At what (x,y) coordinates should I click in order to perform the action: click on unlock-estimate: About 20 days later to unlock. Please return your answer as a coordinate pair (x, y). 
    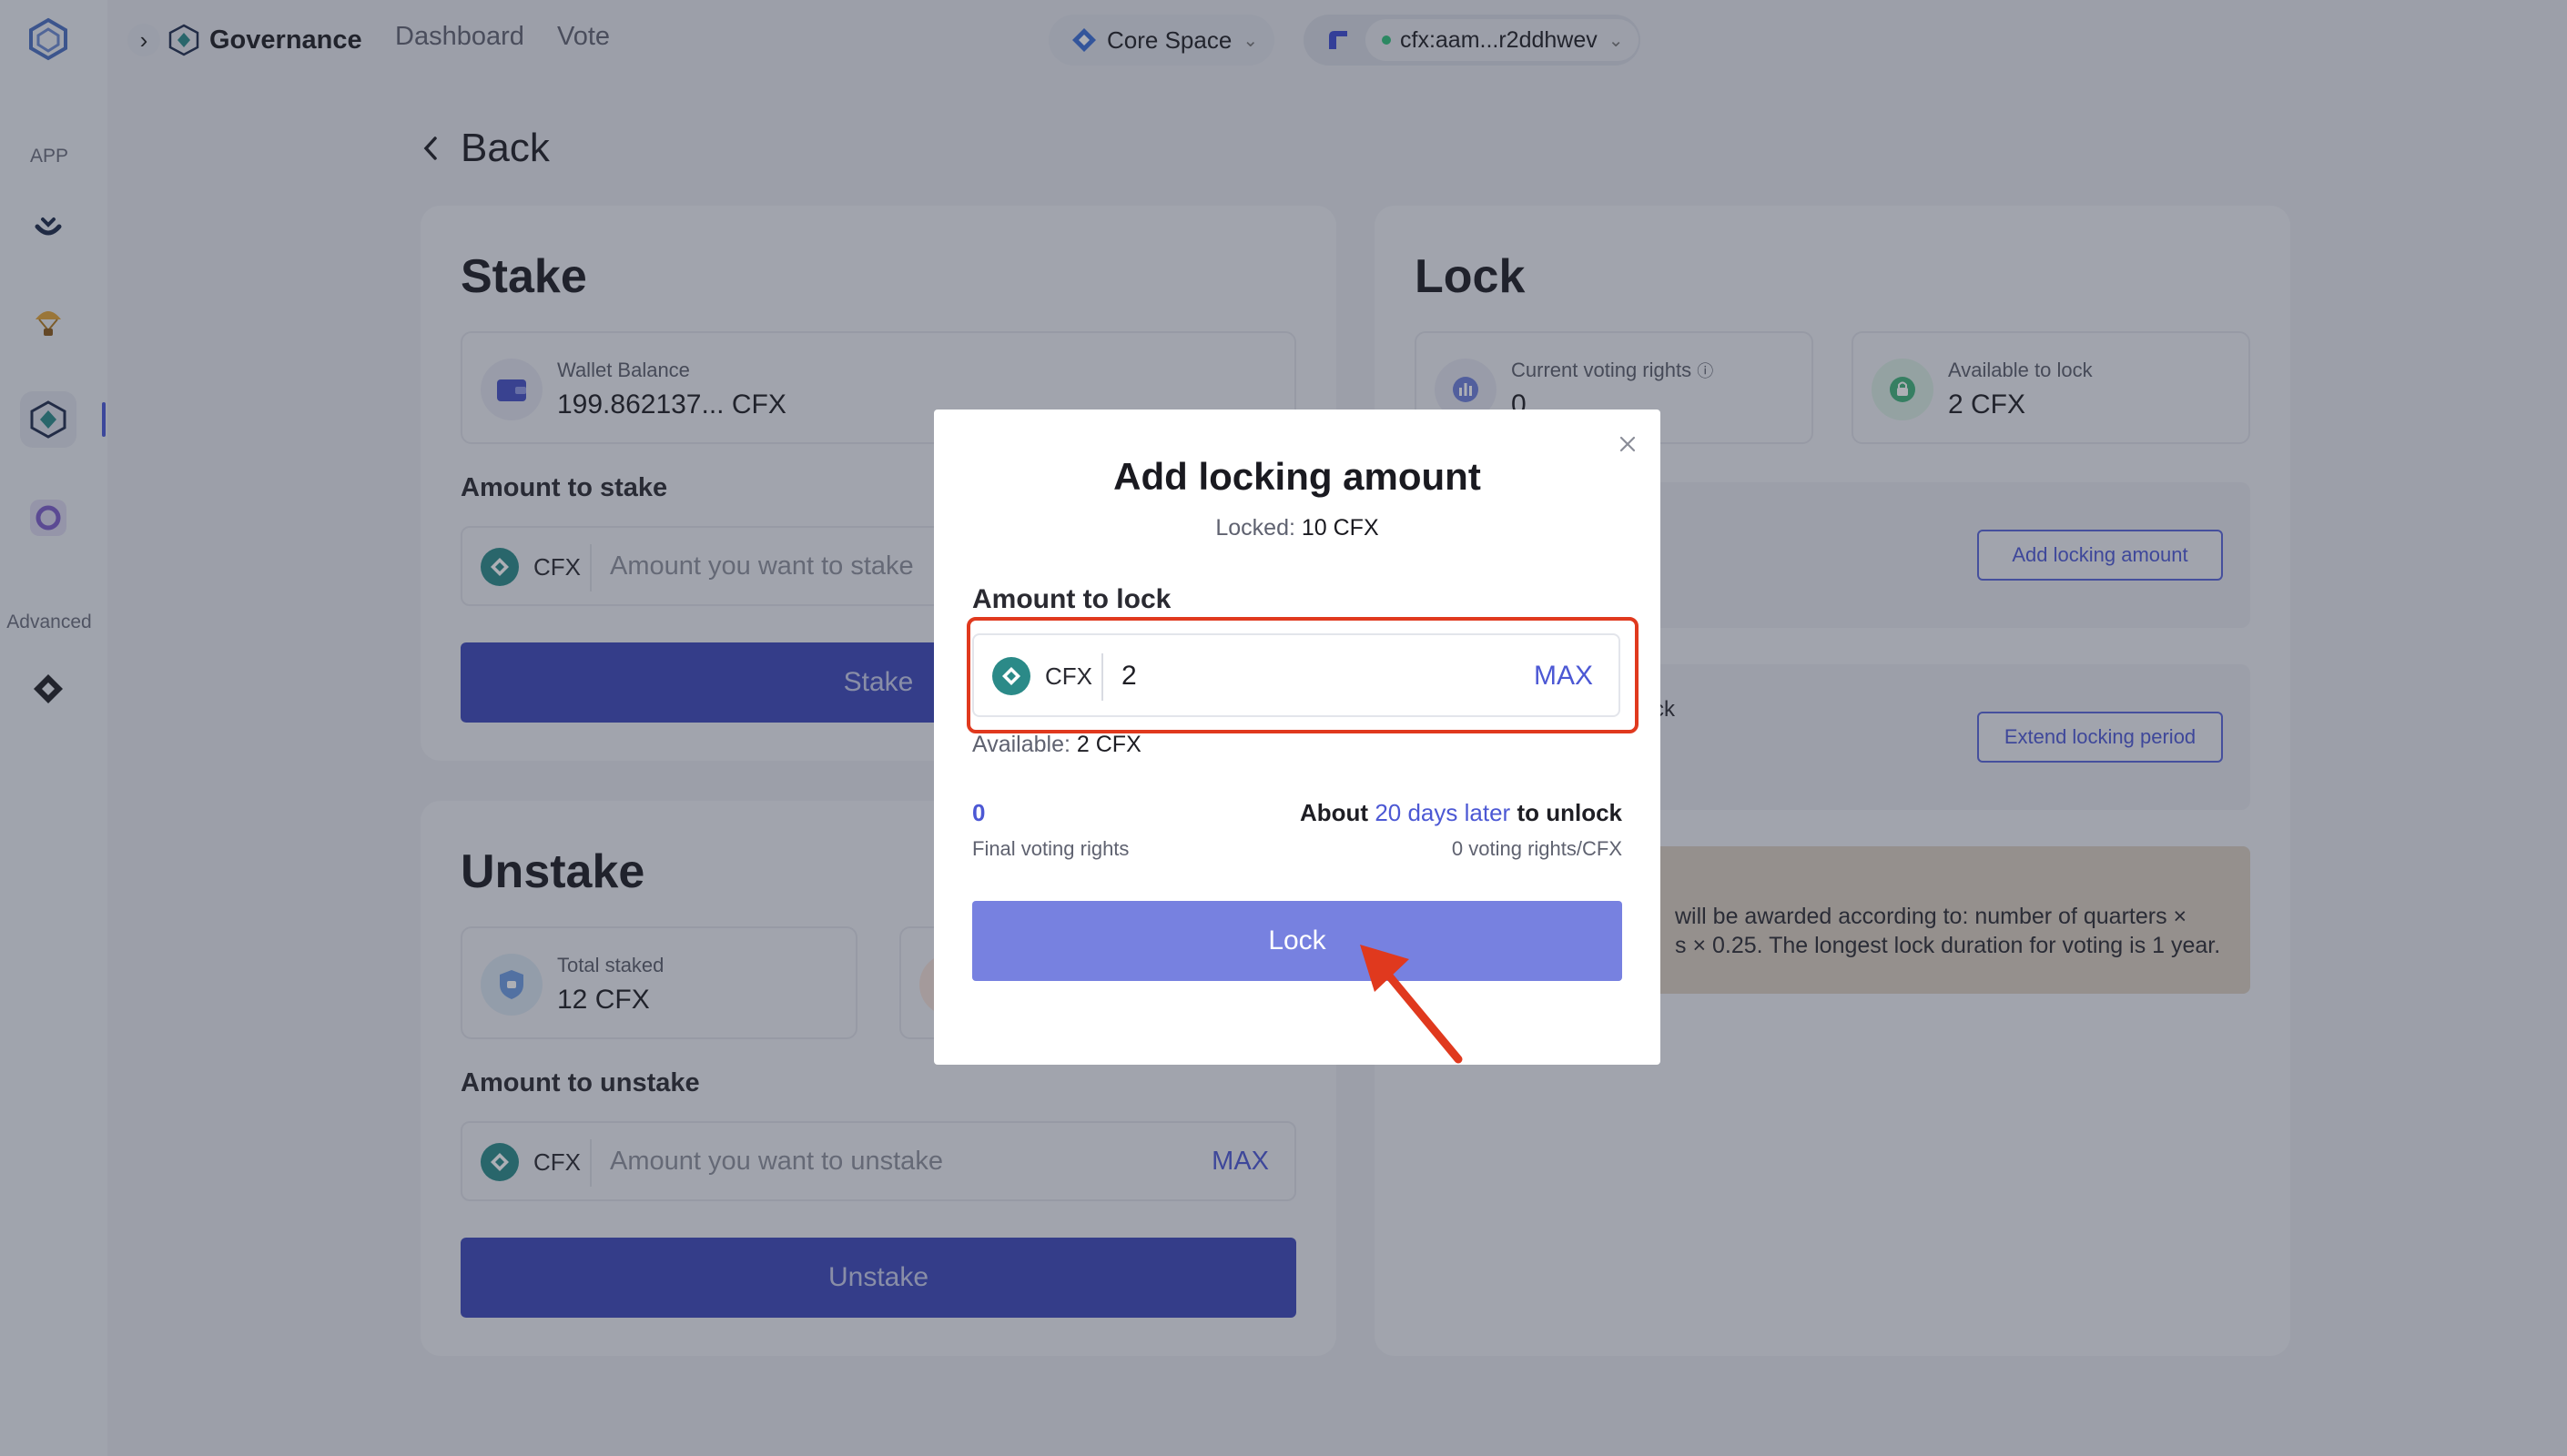
    Looking at the image, I should click on (1461, 813).